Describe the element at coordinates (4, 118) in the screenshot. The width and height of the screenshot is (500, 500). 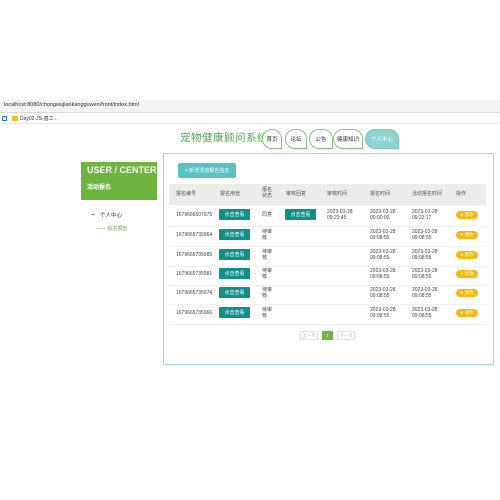
I see `bookmark-app-icon` at that location.